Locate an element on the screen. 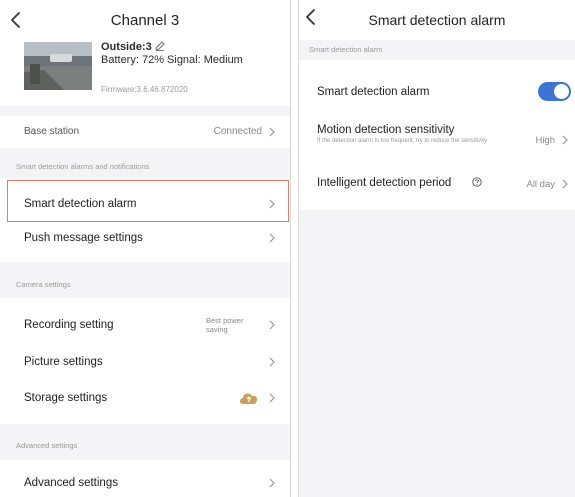  base-station-label: Base station is located at coordinates (52, 131).